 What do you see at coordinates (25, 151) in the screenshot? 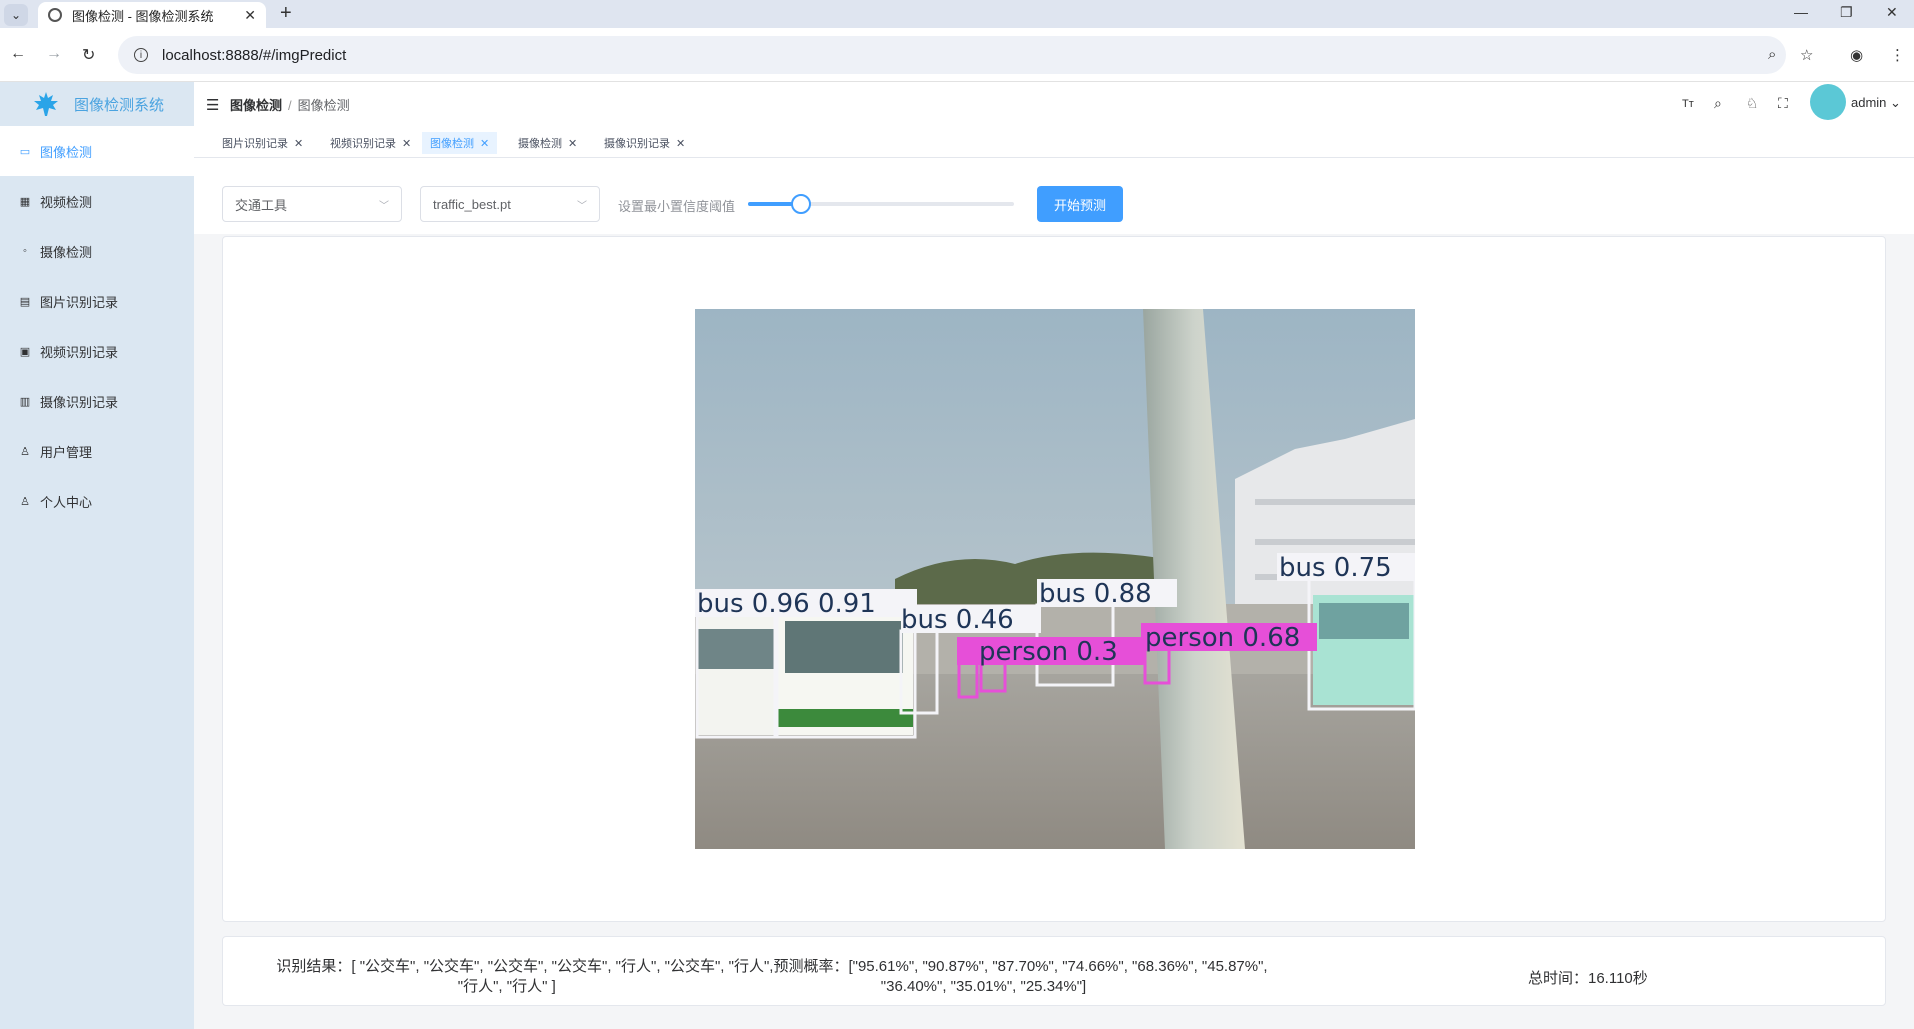
I see `image-icon: ▭` at bounding box center [25, 151].